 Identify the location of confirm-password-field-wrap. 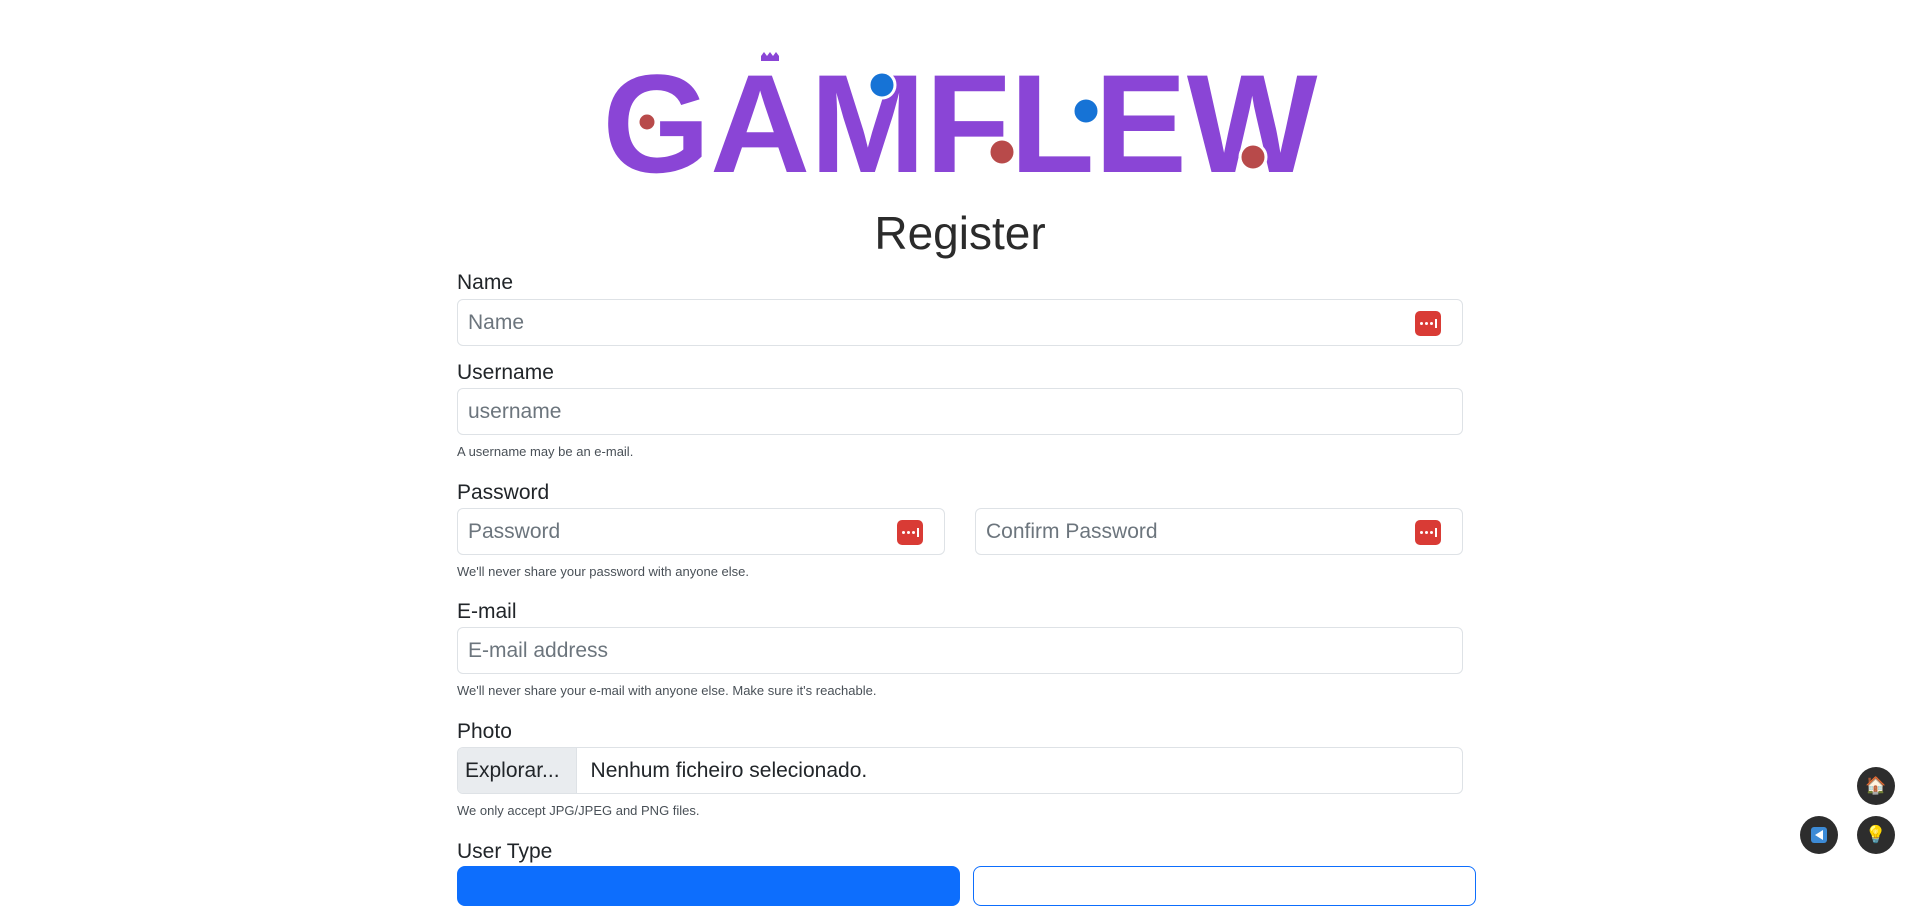
(1219, 531).